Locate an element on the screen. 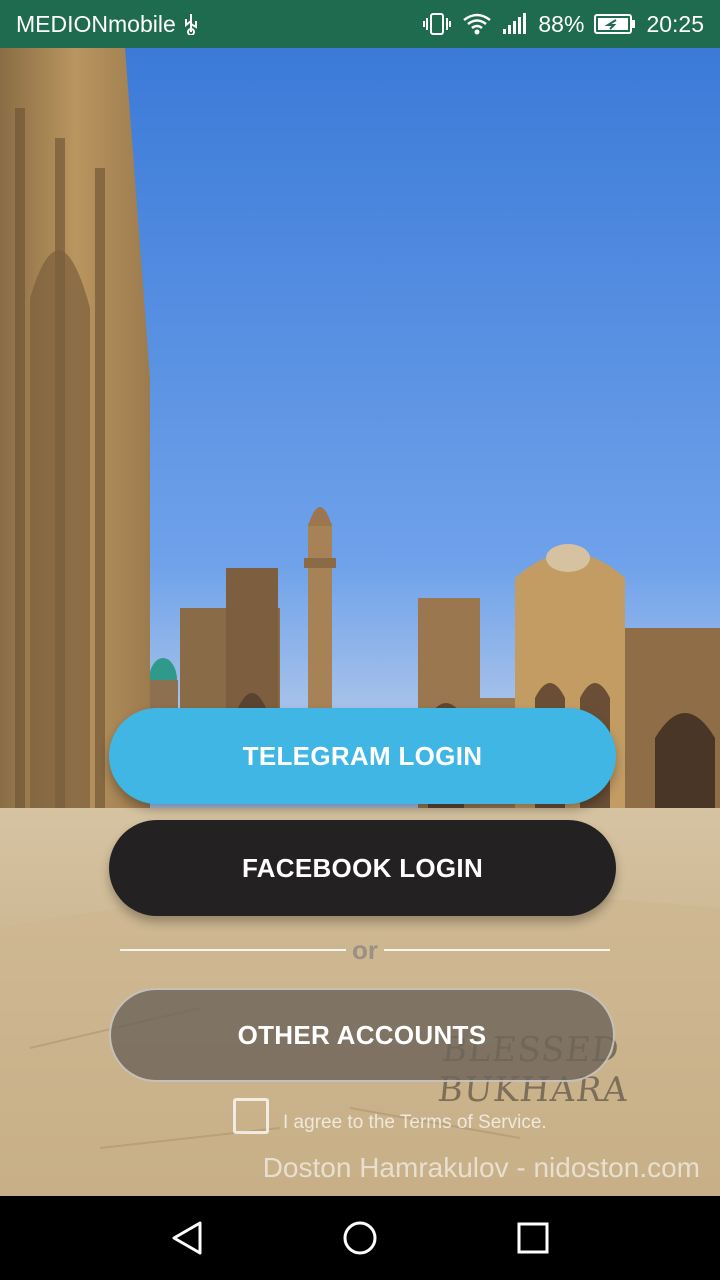 This screenshot has width=720, height=1280. or-divider: or is located at coordinates (365, 950).